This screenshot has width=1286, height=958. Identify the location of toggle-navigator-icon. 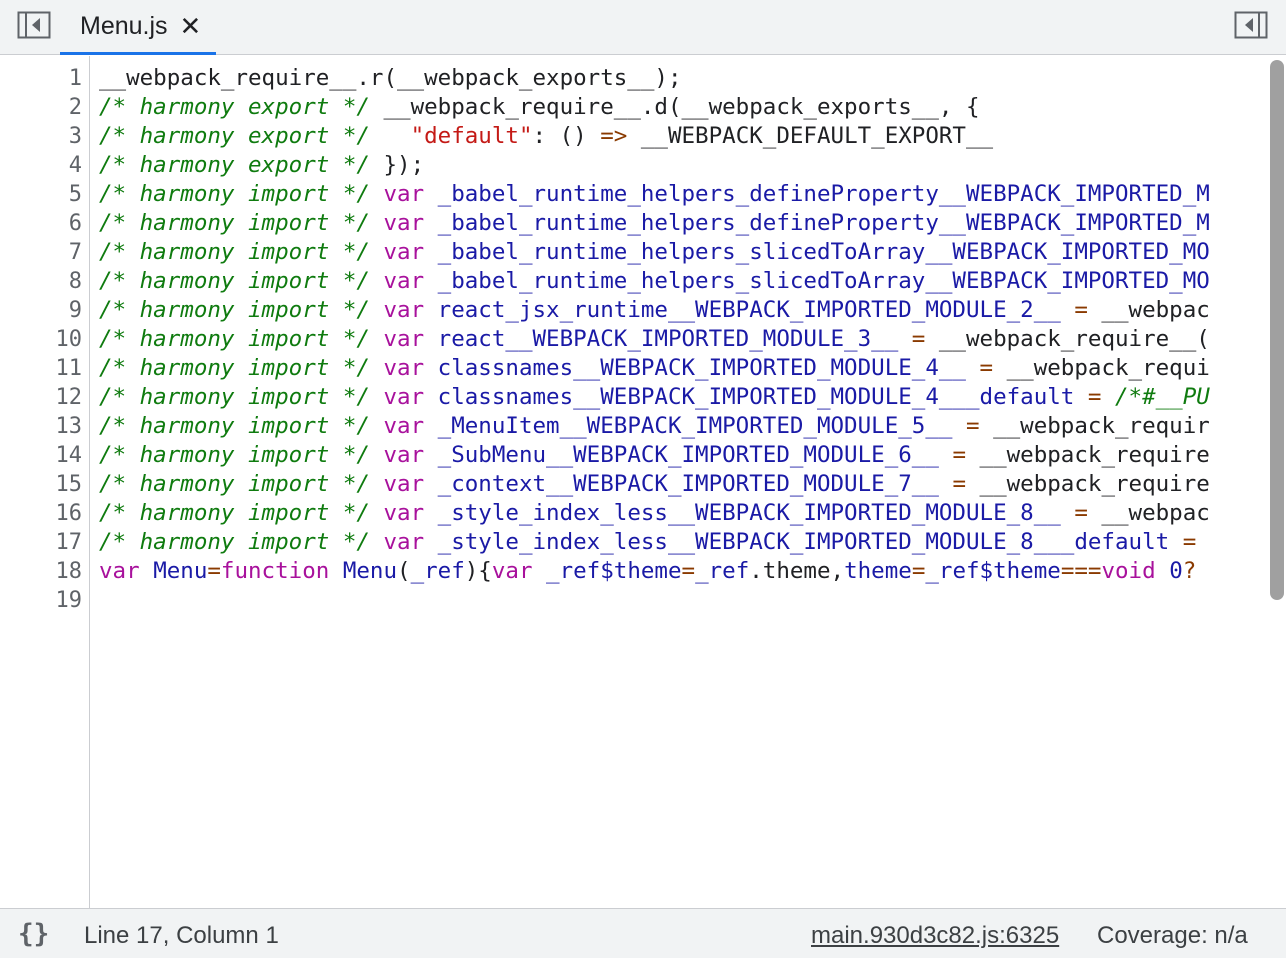
(34, 25).